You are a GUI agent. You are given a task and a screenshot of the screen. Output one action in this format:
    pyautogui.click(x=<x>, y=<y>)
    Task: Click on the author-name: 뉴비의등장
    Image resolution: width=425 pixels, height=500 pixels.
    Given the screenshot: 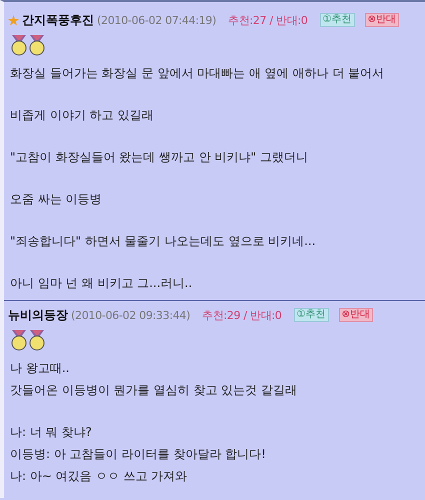 What is the action you would take?
    pyautogui.click(x=38, y=315)
    